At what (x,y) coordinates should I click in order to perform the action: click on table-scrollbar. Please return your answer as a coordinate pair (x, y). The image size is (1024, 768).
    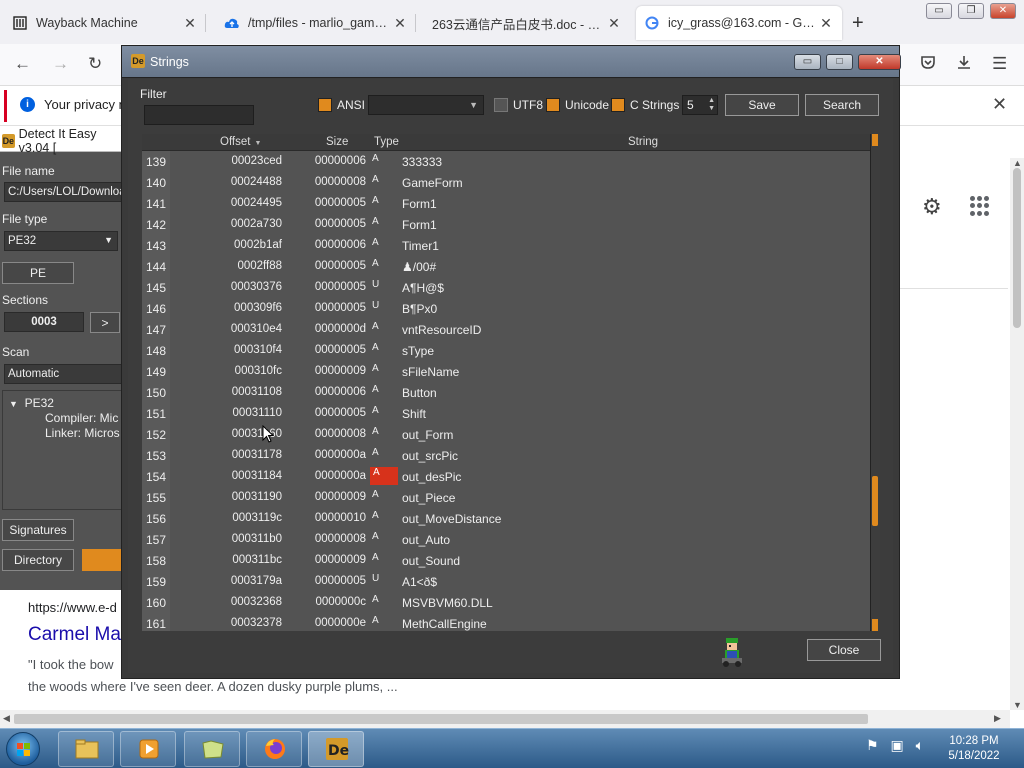
    Looking at the image, I should click on (875, 382).